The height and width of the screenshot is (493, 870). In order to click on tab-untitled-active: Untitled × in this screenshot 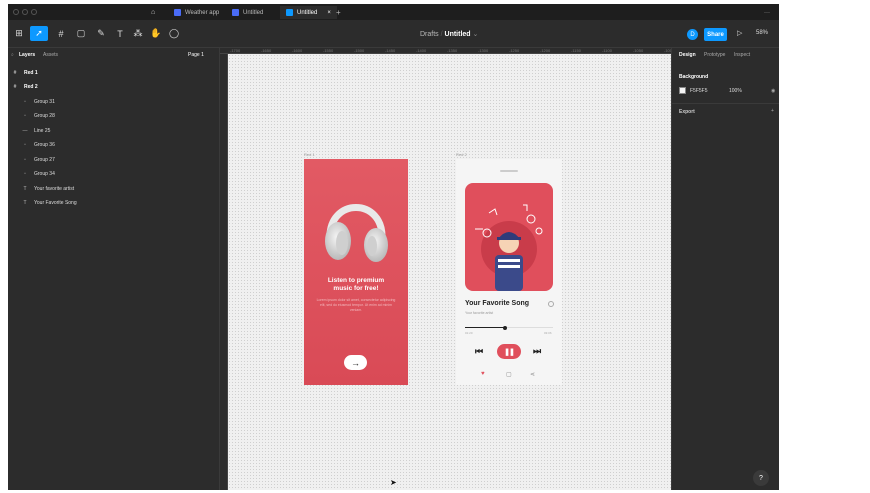, I will do `click(308, 12)`.